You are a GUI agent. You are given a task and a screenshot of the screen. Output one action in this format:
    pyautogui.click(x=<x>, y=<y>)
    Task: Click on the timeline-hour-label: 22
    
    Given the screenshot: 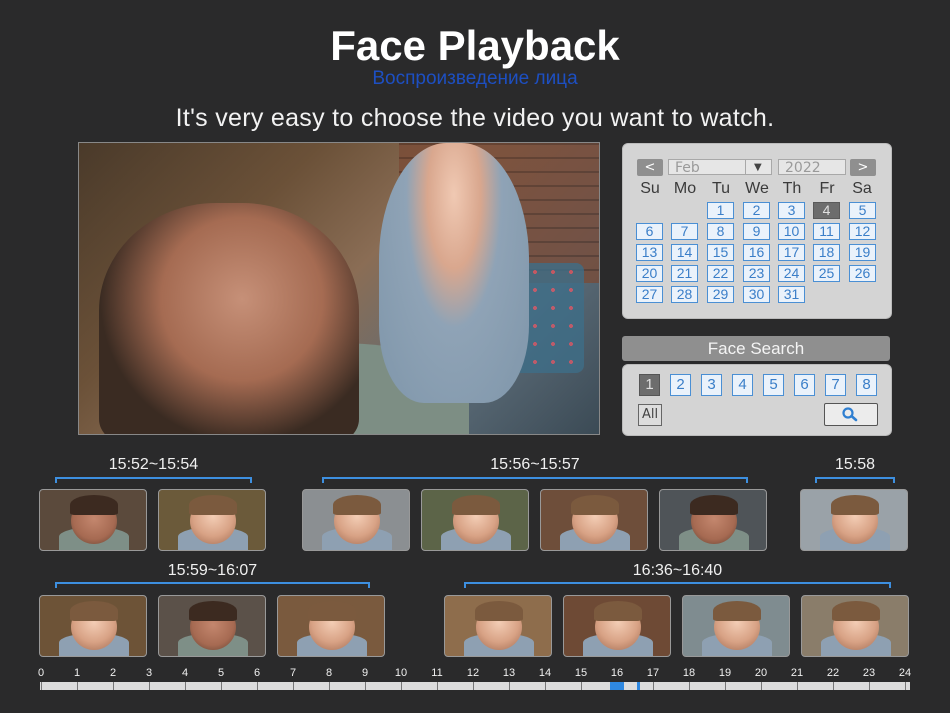 What is the action you would take?
    pyautogui.click(x=833, y=673)
    